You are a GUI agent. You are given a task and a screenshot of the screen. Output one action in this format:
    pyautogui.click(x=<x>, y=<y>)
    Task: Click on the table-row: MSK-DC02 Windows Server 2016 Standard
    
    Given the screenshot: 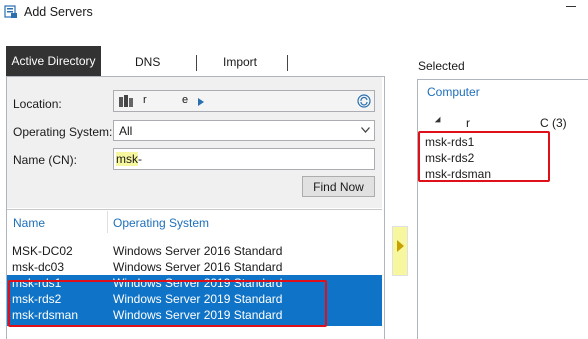 What is the action you would take?
    pyautogui.click(x=194, y=251)
    